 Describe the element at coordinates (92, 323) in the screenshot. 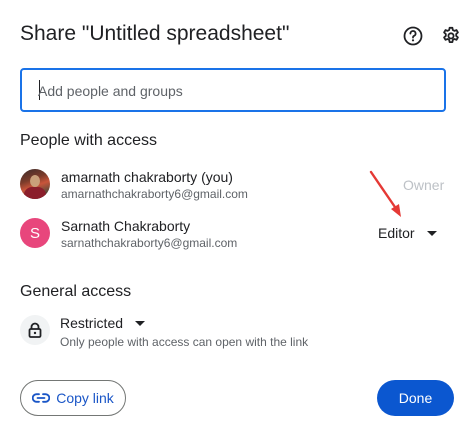

I see `general-access-level: Restricted` at that location.